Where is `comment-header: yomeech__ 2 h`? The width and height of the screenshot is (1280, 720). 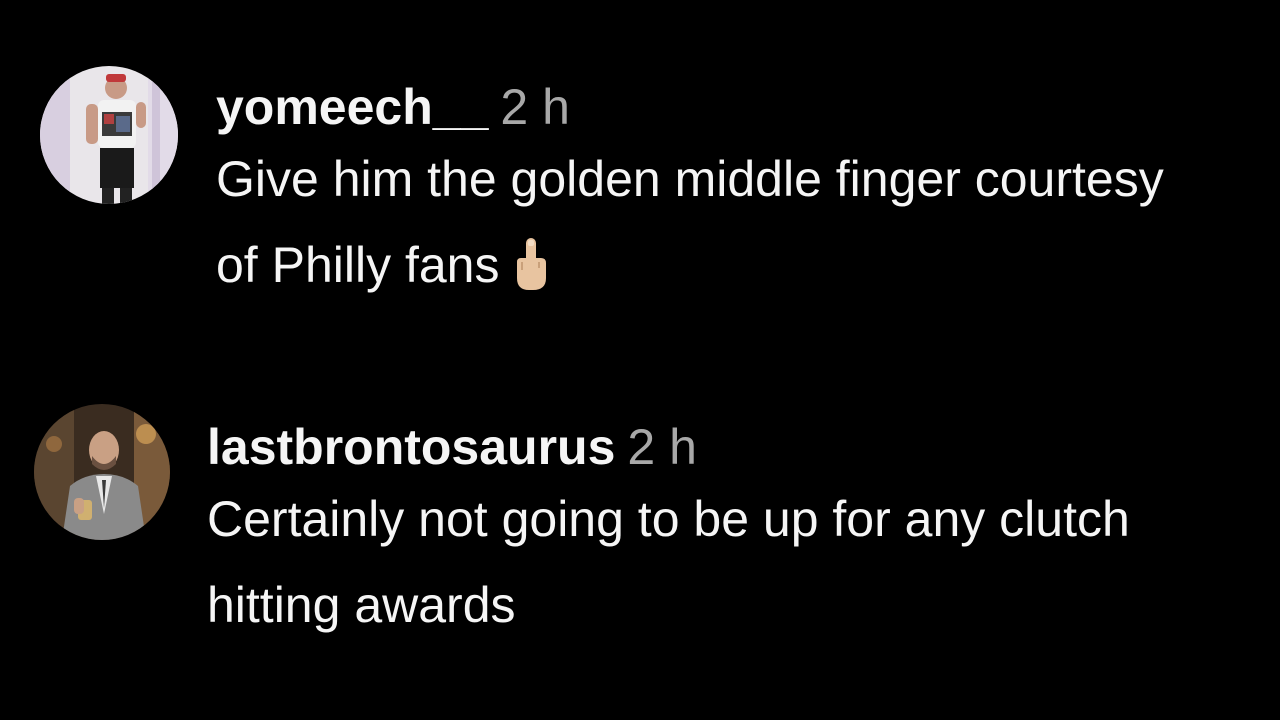
comment-header: yomeech__ 2 h is located at coordinates (728, 107).